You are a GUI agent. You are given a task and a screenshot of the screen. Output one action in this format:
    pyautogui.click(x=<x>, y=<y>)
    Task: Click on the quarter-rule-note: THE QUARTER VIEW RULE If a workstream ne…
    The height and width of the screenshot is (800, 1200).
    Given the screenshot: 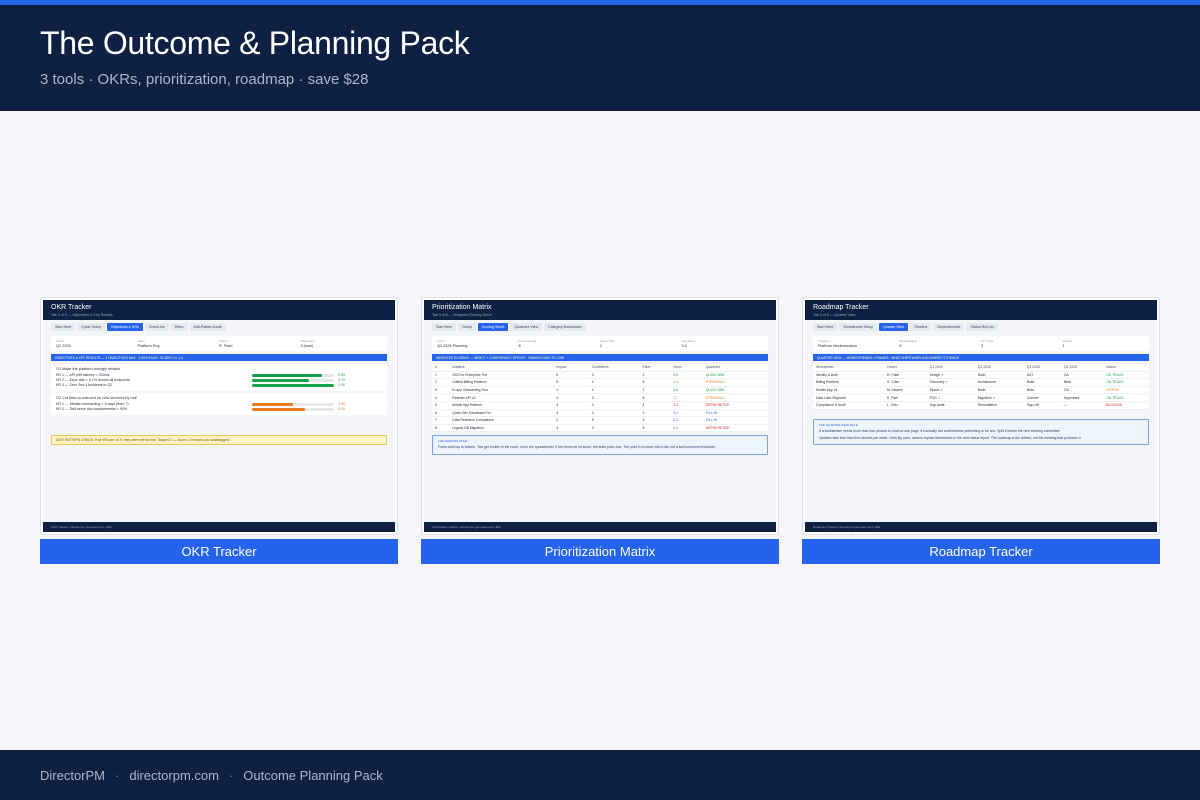 What is the action you would take?
    pyautogui.click(x=981, y=431)
    